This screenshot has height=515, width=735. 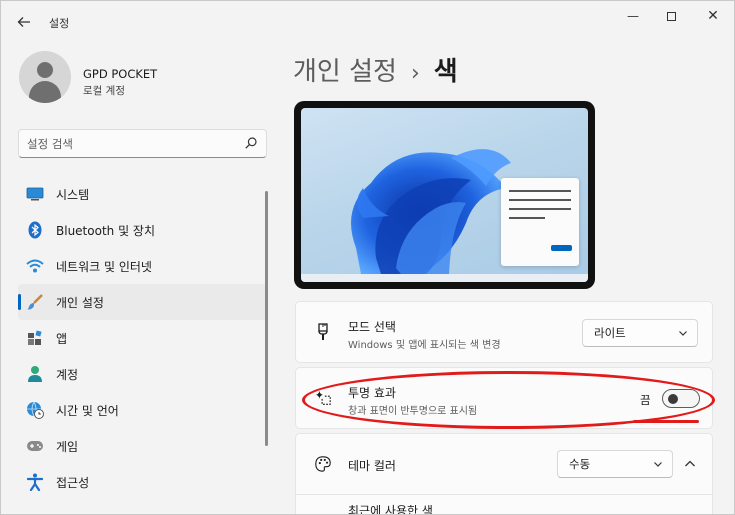 What do you see at coordinates (45, 92) in the screenshot?
I see `avatar-body-shape` at bounding box center [45, 92].